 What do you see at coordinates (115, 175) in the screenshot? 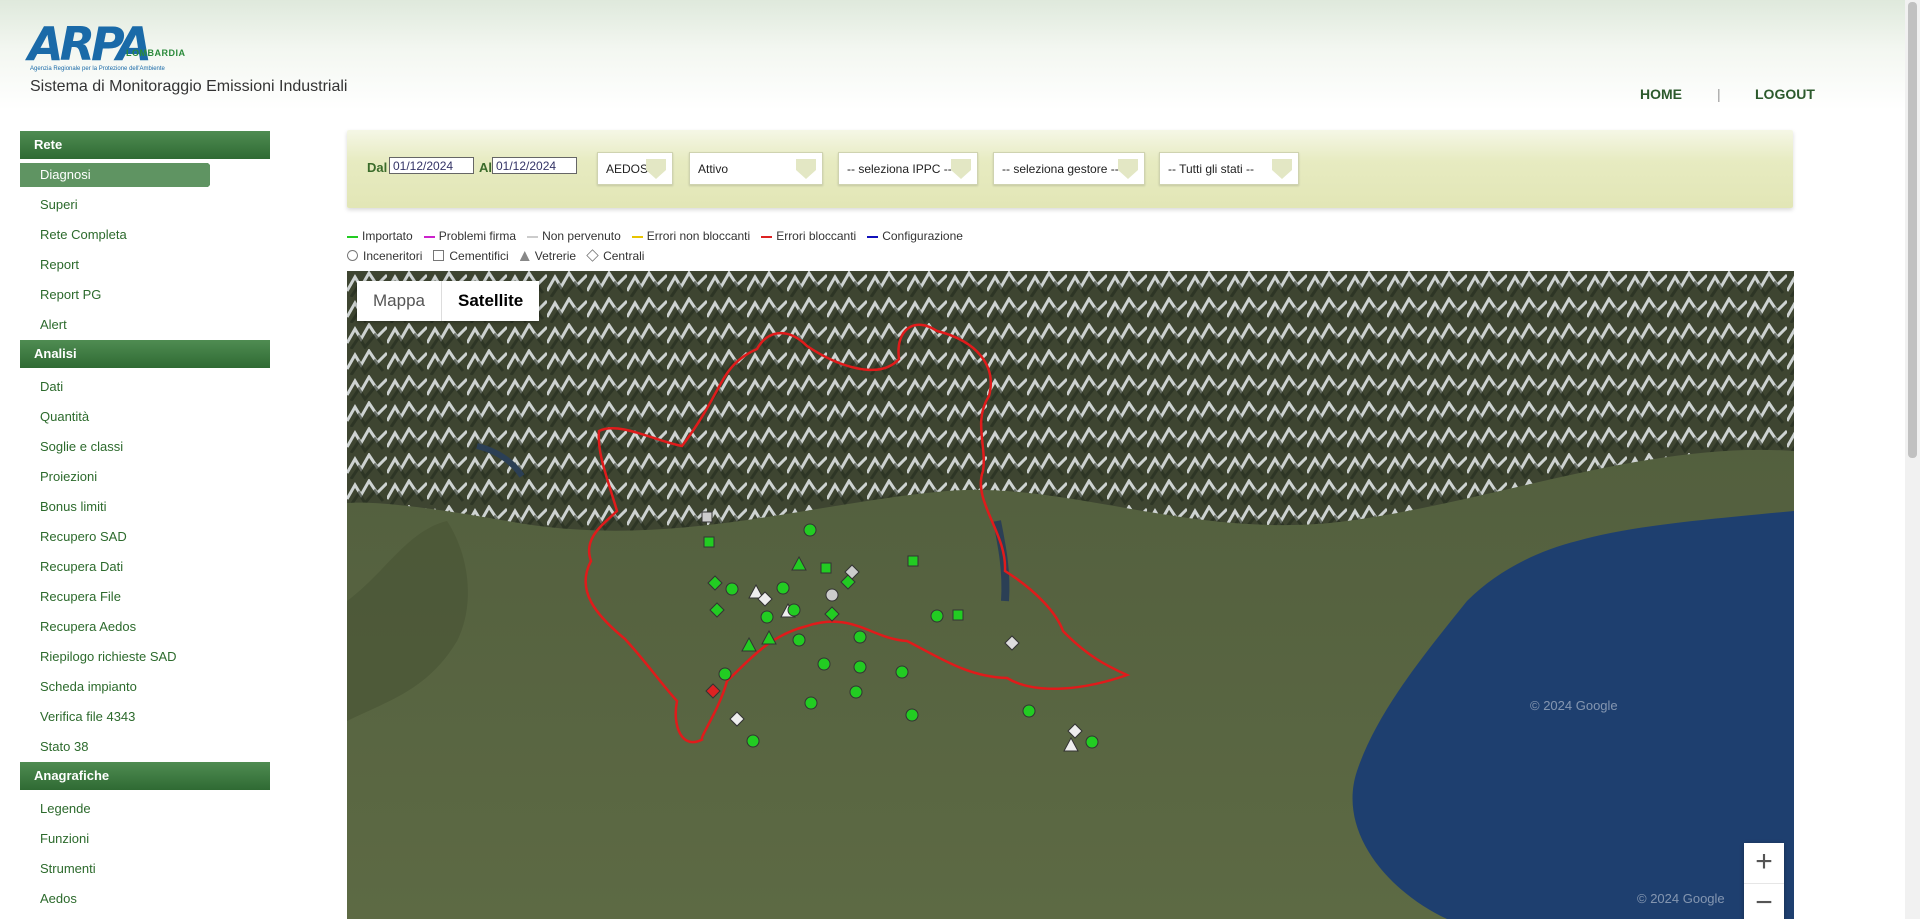
I see `sidebar-item-diagnosi: Diagnosi` at bounding box center [115, 175].